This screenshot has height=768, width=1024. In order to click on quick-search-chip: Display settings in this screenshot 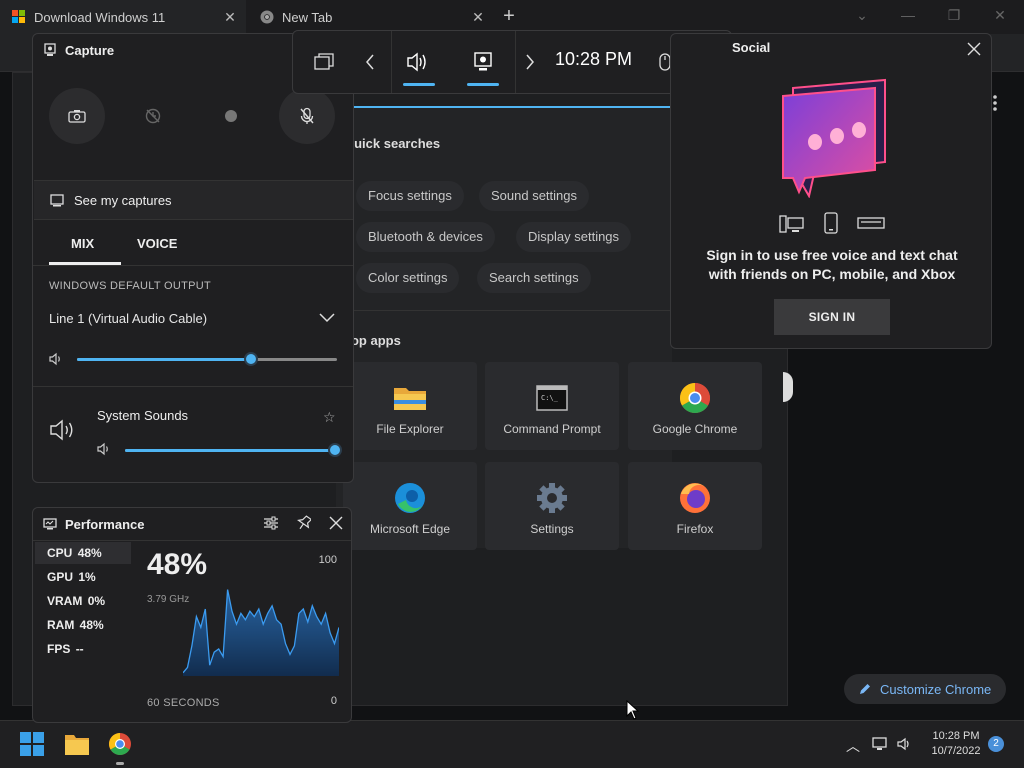, I will do `click(574, 237)`.